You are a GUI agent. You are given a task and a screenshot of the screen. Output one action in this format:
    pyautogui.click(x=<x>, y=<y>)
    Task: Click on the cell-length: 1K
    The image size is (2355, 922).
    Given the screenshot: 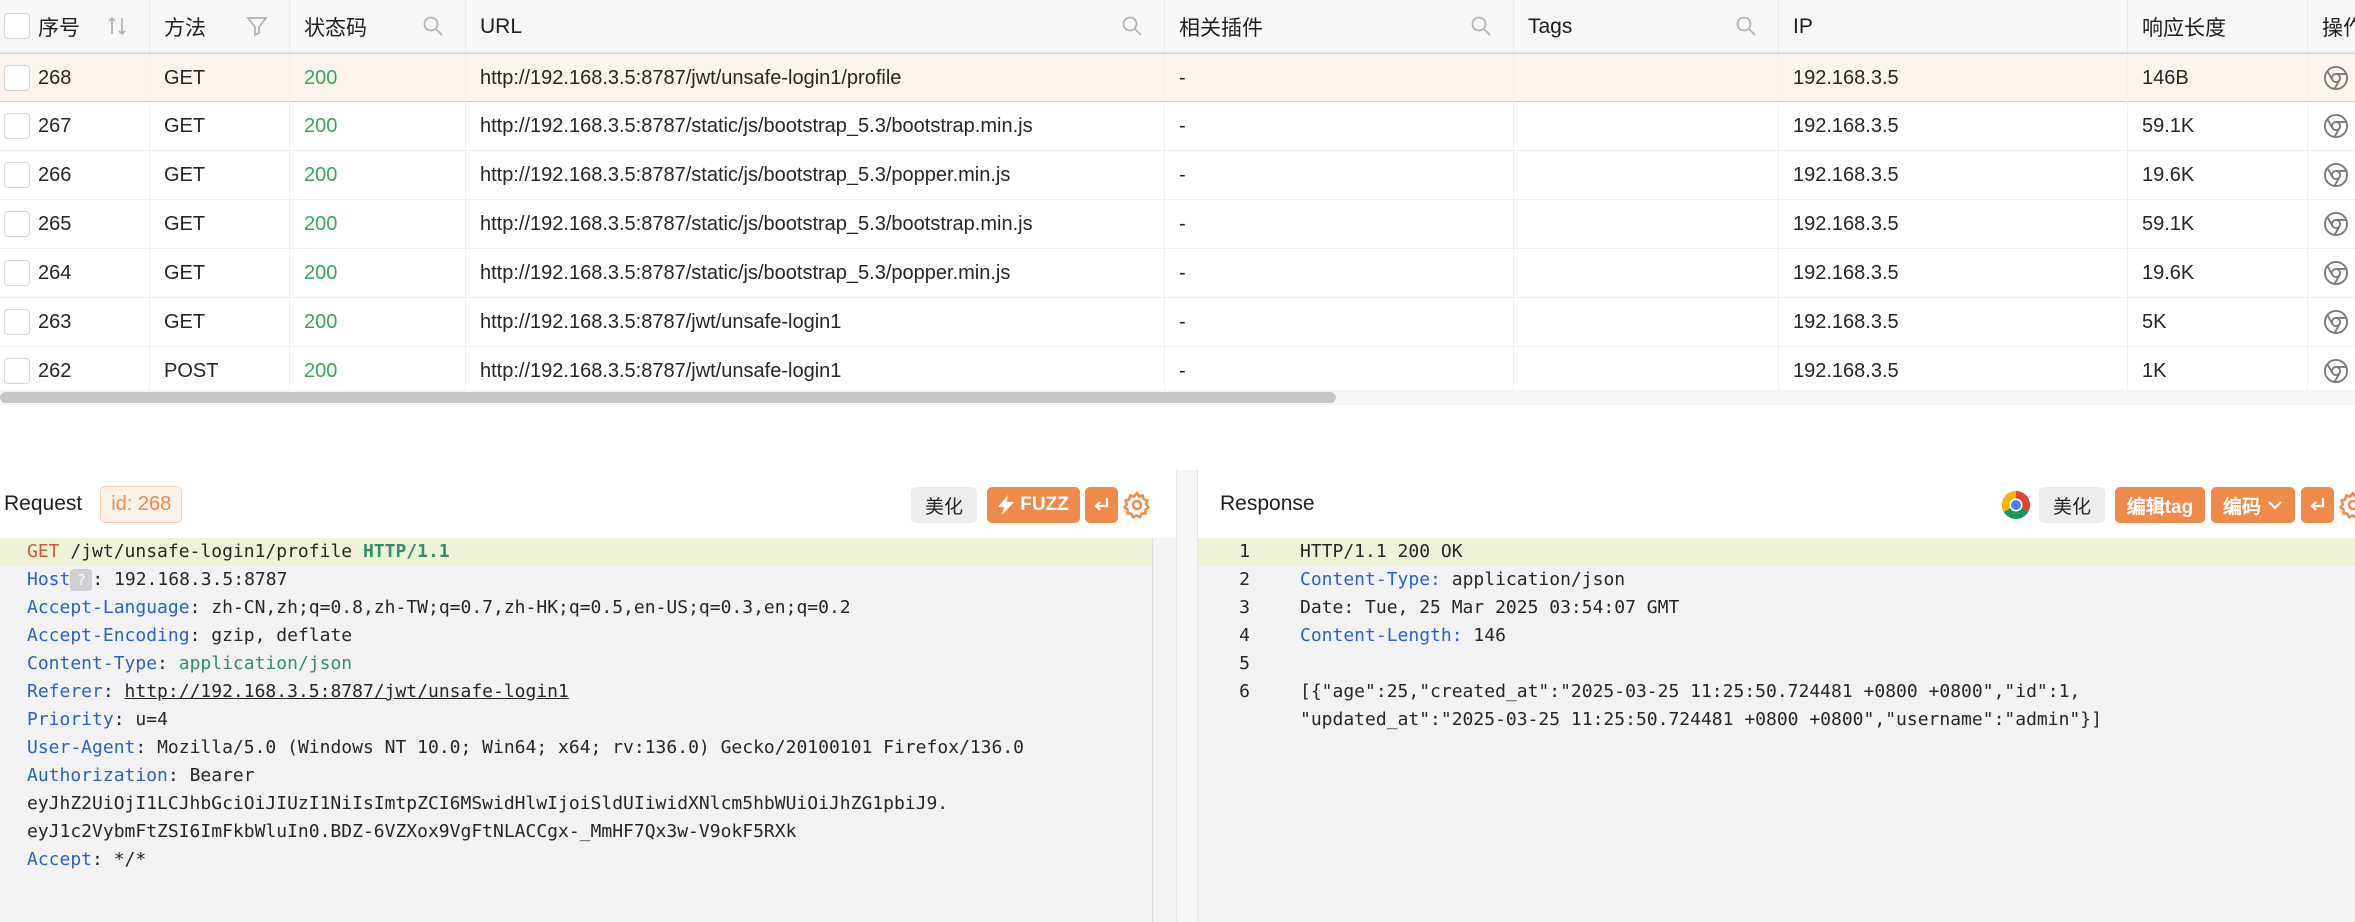 What is the action you would take?
    pyautogui.click(x=2218, y=371)
    